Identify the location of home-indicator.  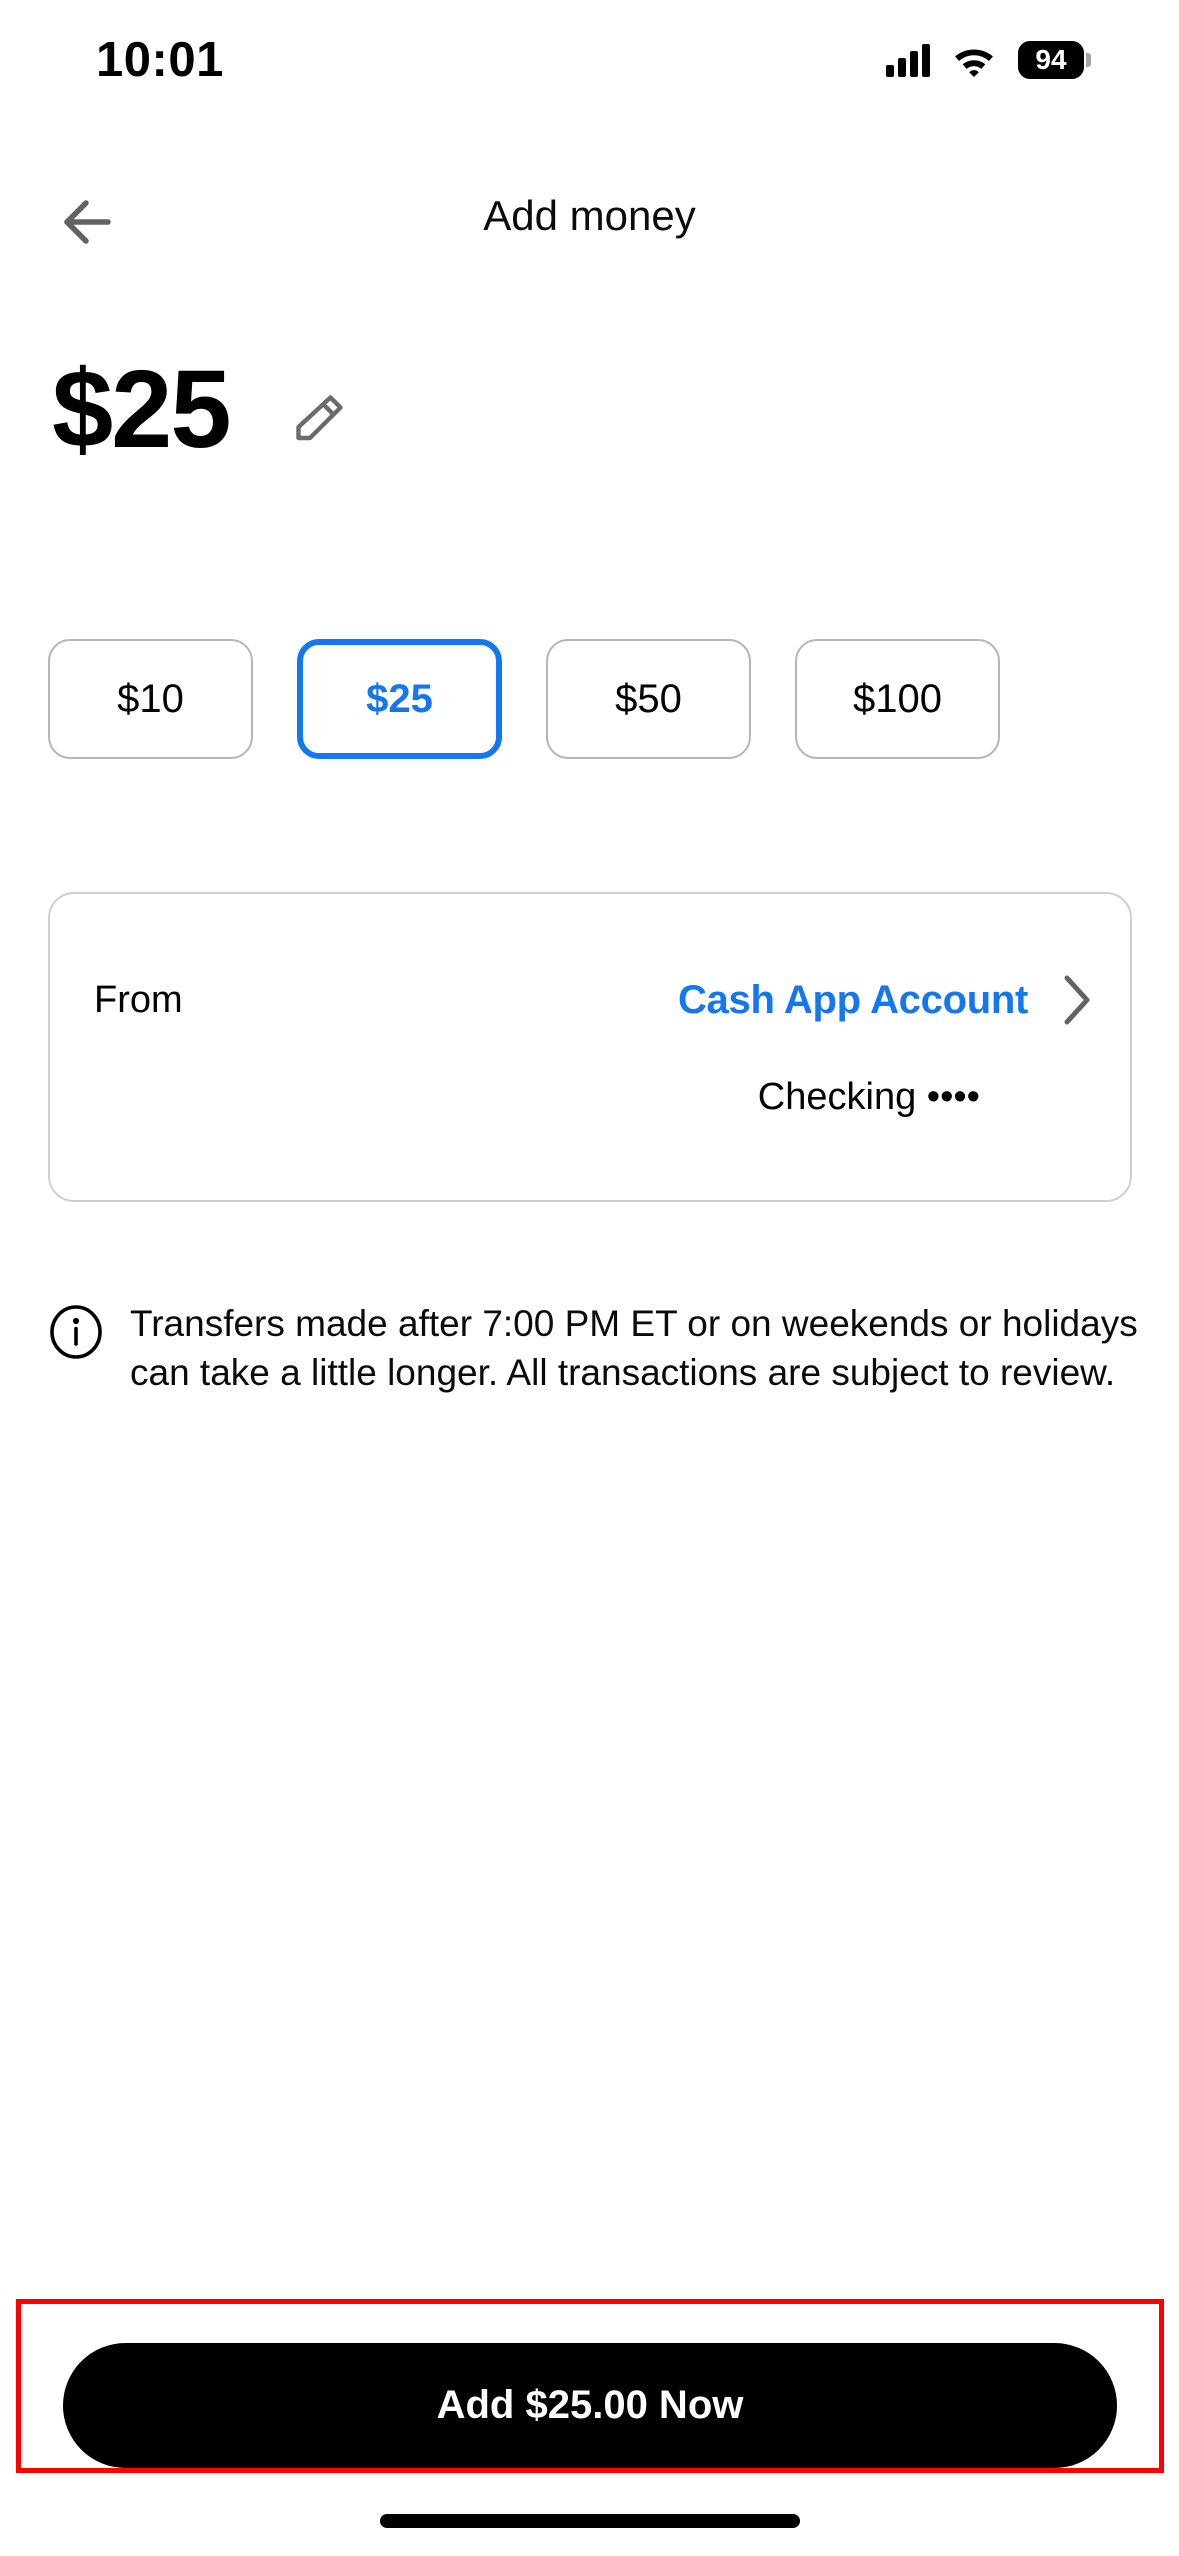
(589, 2521).